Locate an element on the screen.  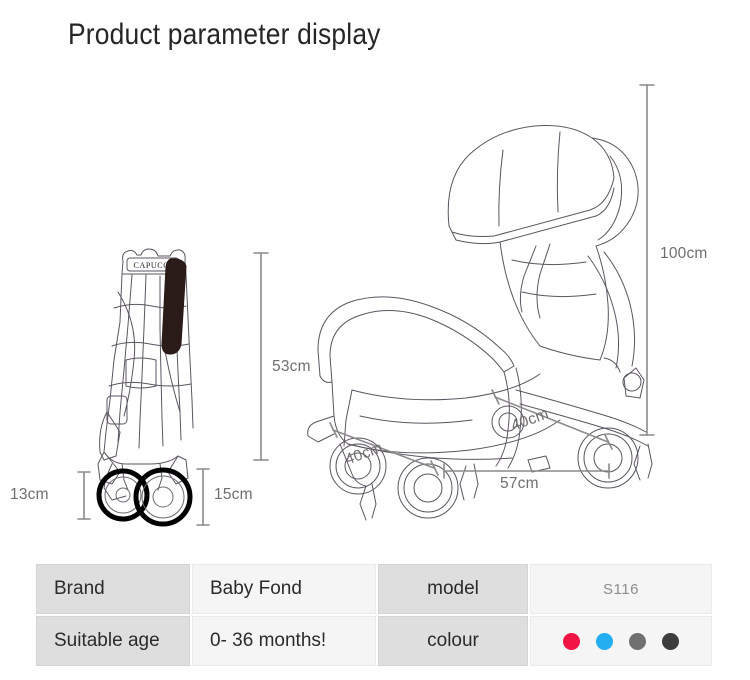
dimension-label-13cm: 13cm is located at coordinates (29, 494).